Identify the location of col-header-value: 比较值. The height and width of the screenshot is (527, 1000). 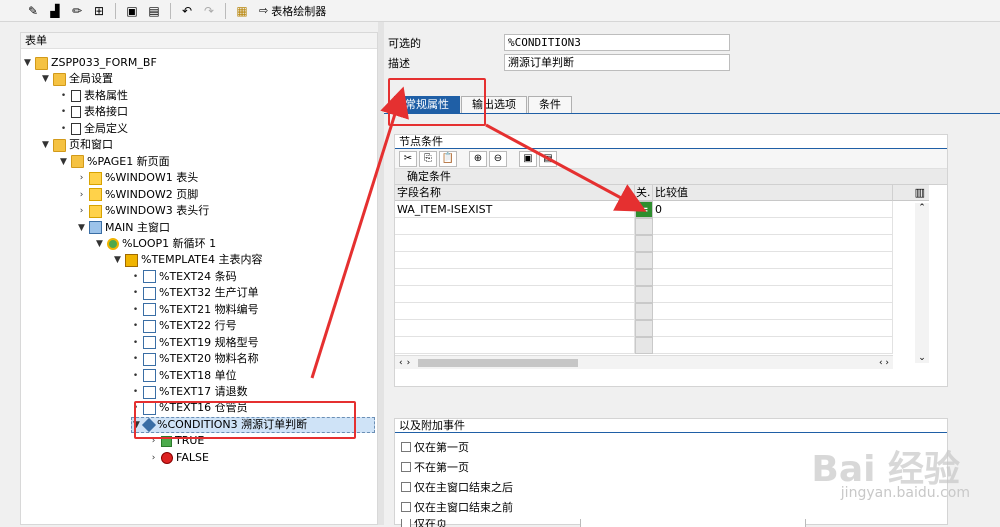
(773, 193).